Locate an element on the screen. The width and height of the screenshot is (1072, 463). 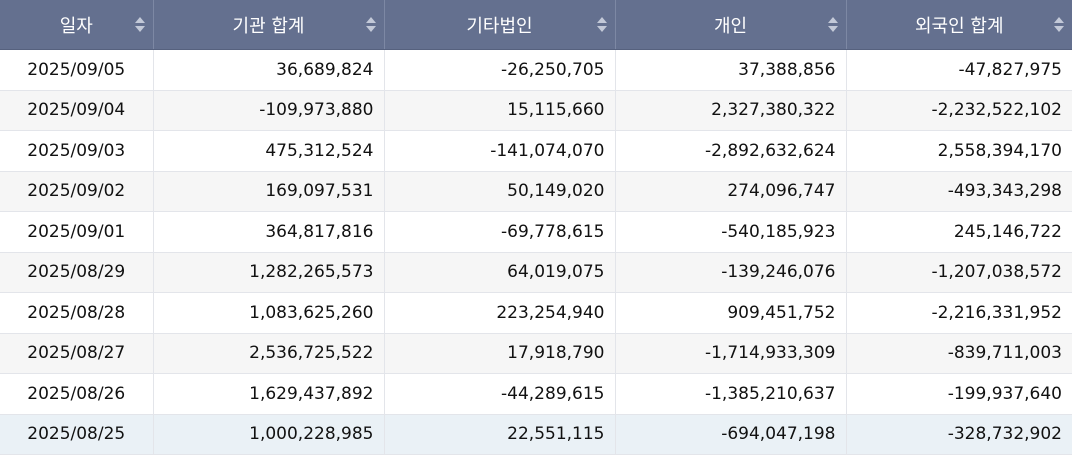
cell-individual: -694,047,198 is located at coordinates (731, 434).